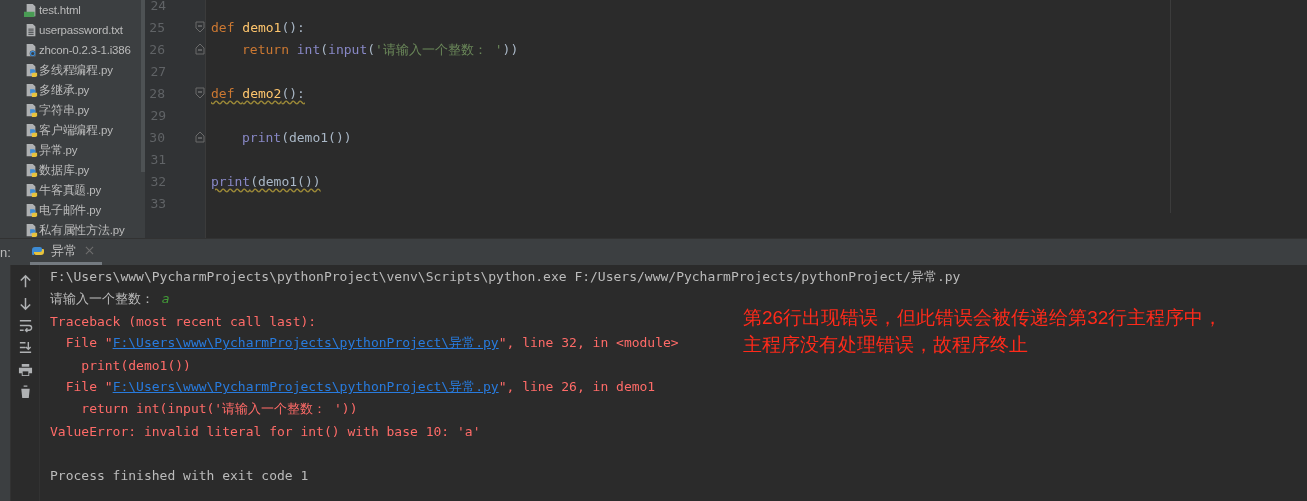  Describe the element at coordinates (258, 93) in the screenshot. I see `code-line: def demo2():` at that location.